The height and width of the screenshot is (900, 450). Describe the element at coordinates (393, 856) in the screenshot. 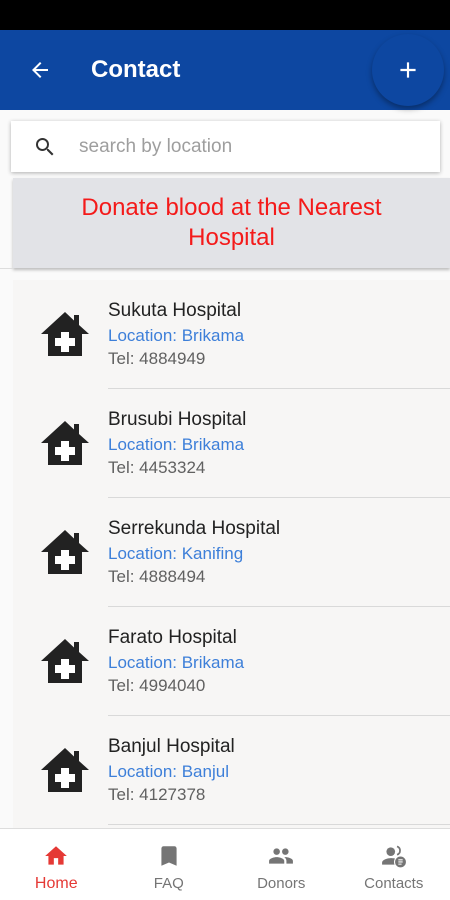

I see `contacts-icon` at that location.